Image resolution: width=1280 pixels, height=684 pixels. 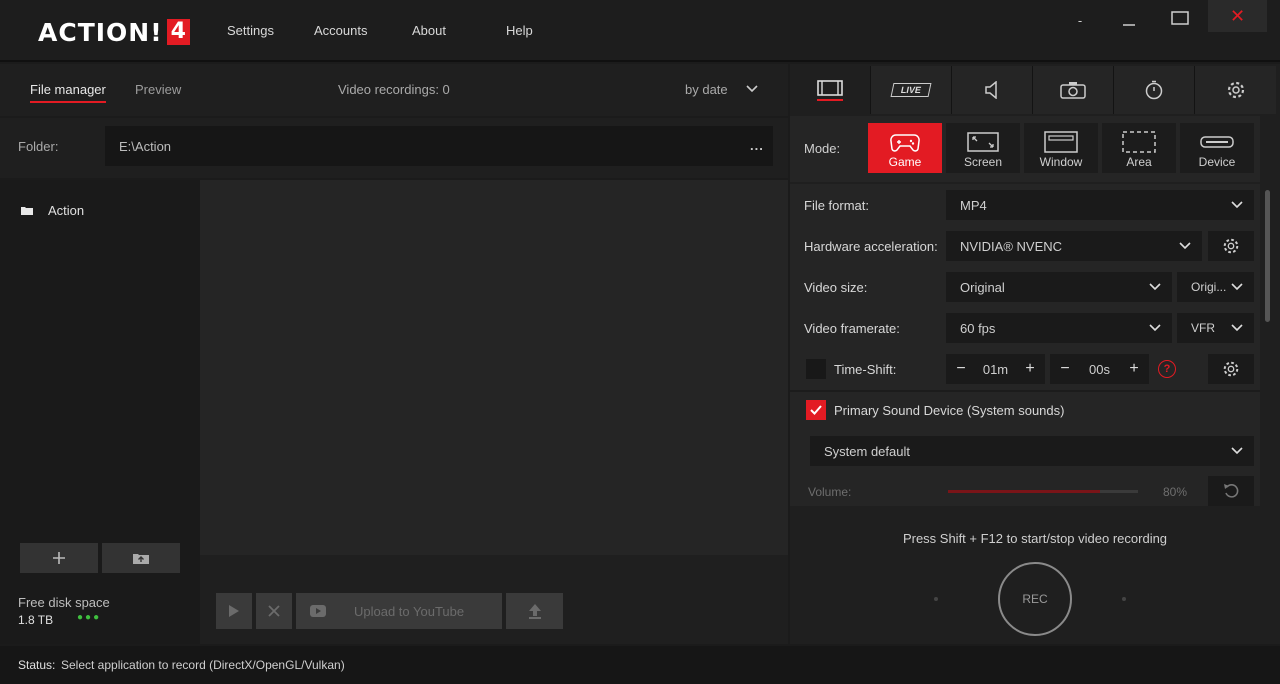 I want to click on primary-sound-checkbox, so click(x=816, y=410).